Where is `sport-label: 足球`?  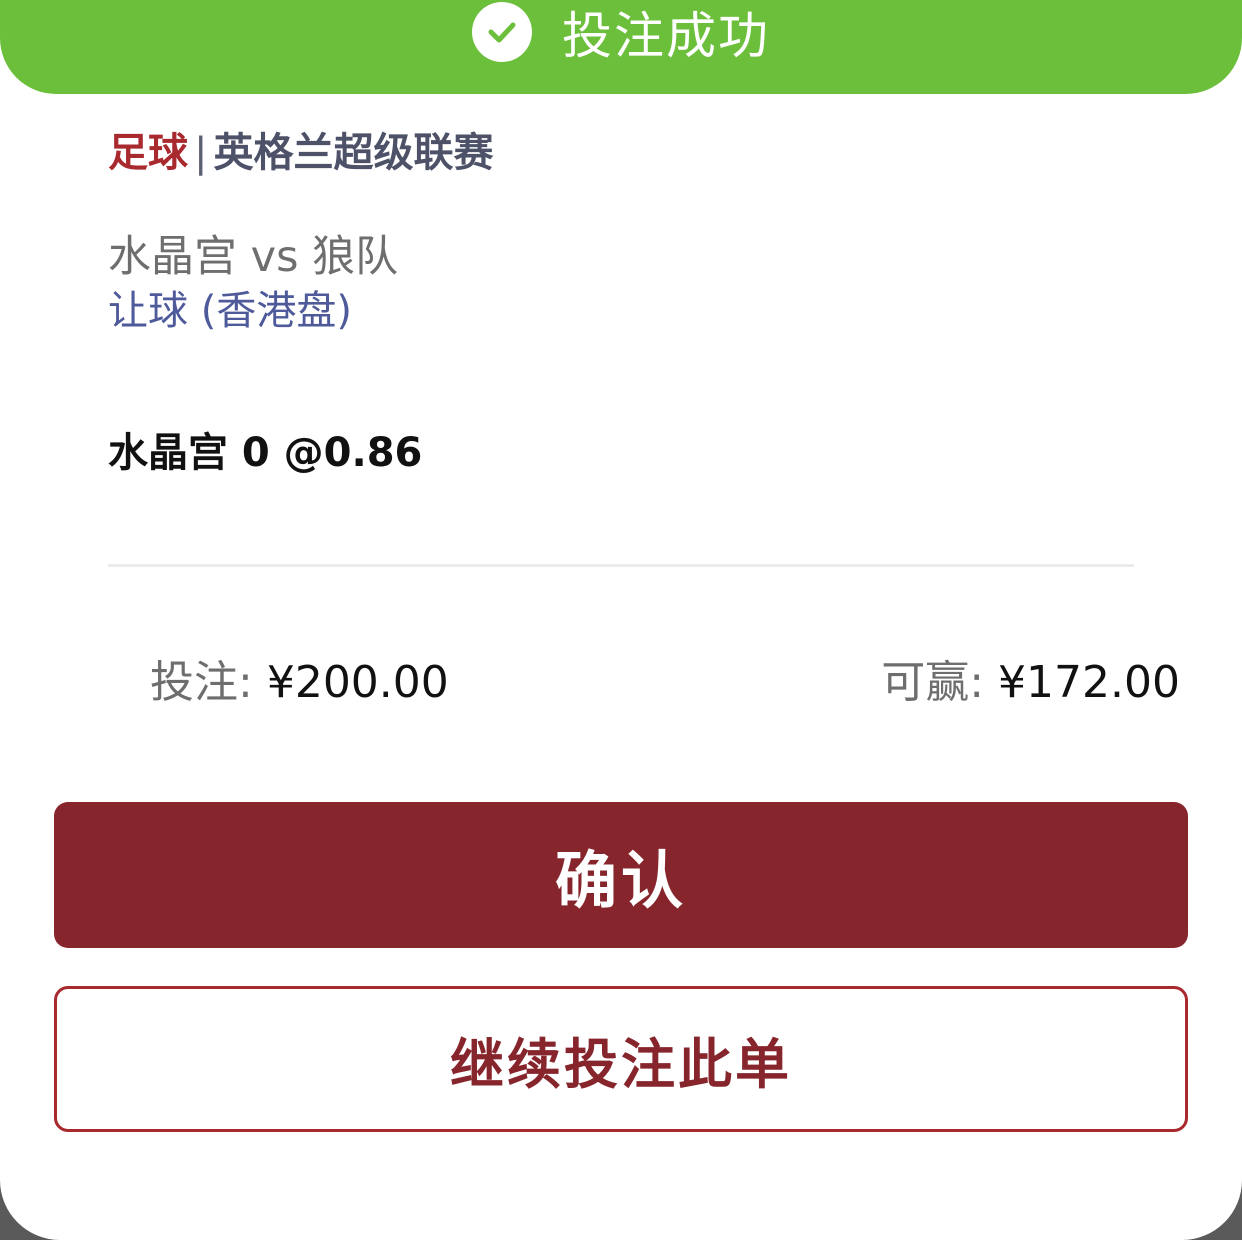
sport-label: 足球 is located at coordinates (148, 153).